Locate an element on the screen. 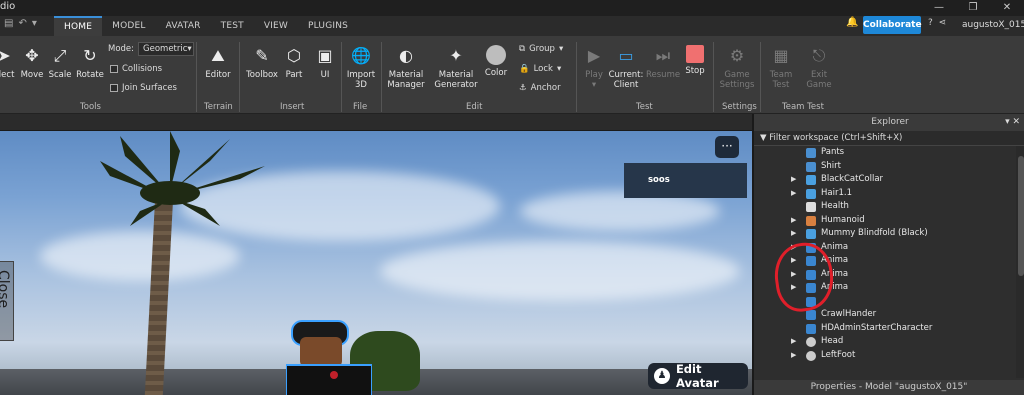 The image size is (1024, 395). username: augustoX_015 is located at coordinates (993, 25).